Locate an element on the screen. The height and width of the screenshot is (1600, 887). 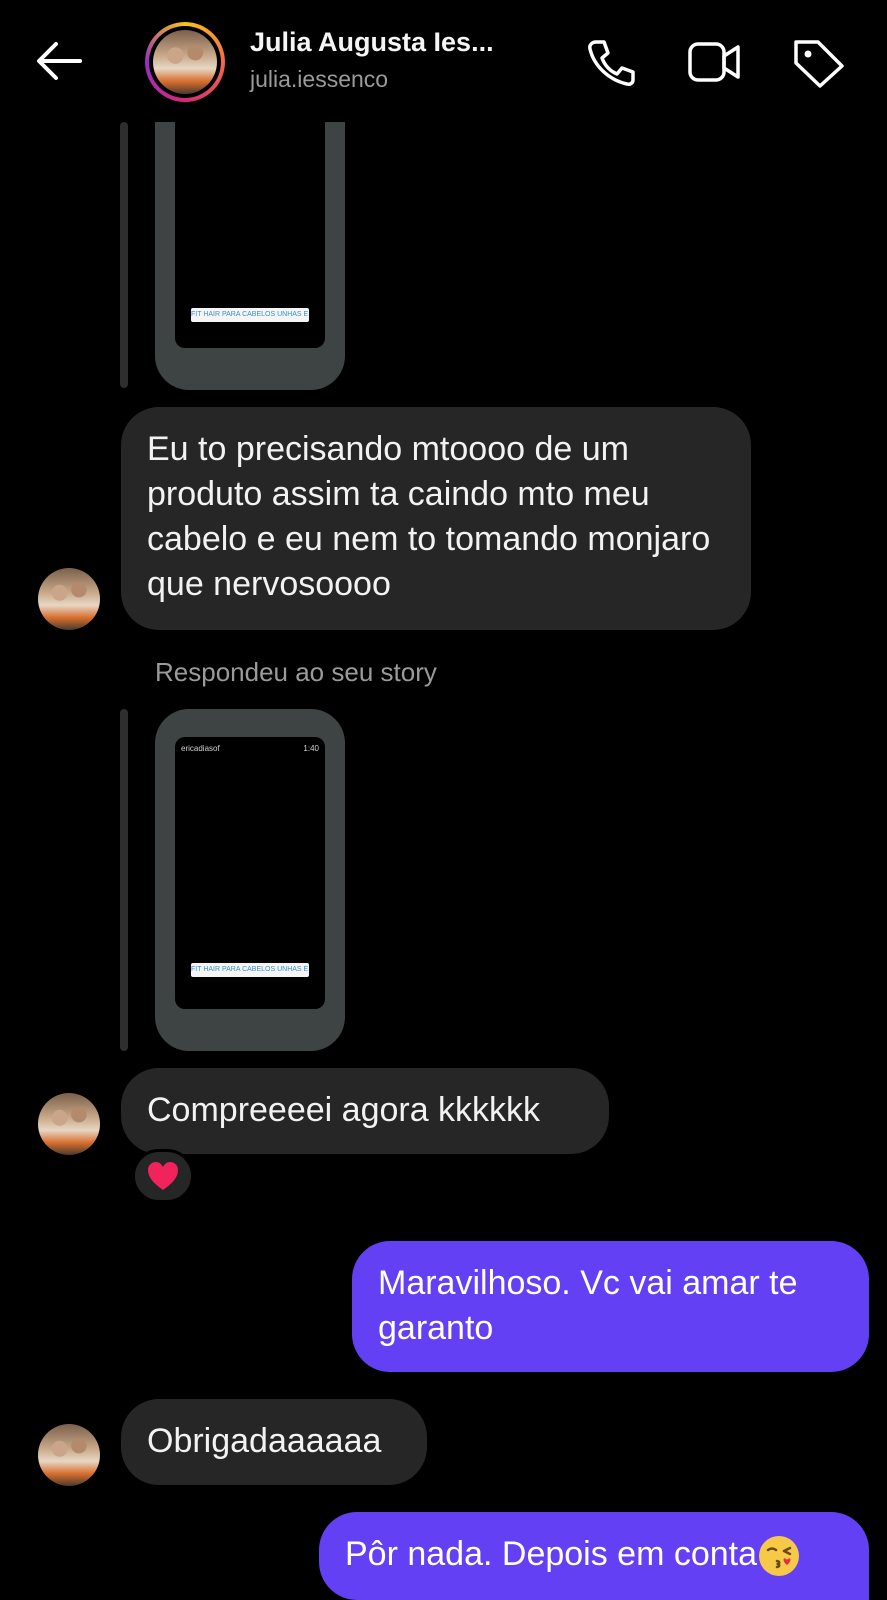
phone-icon is located at coordinates (610, 62).